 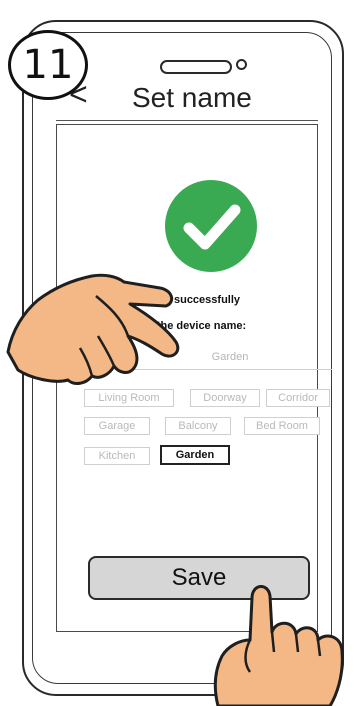 What do you see at coordinates (211, 226) in the screenshot?
I see `check-circle-icon` at bounding box center [211, 226].